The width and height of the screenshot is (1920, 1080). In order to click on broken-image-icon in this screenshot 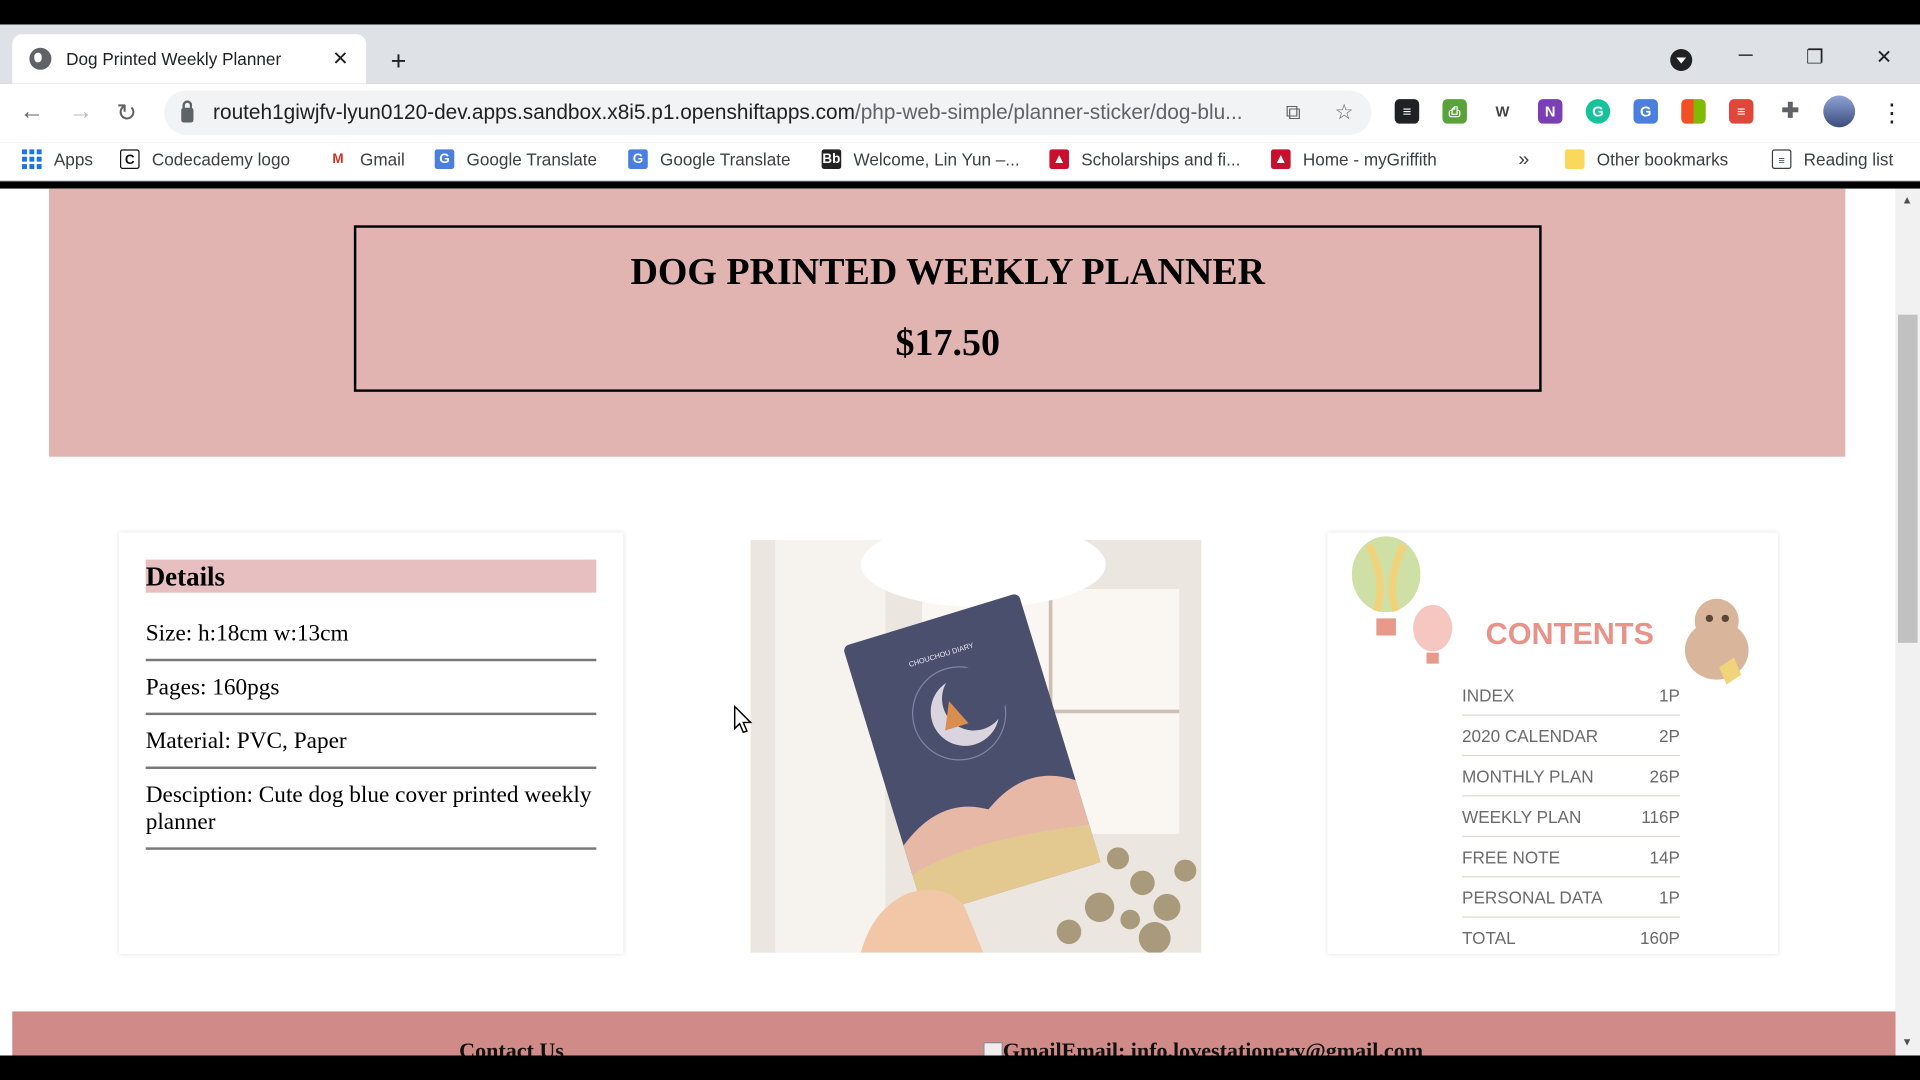, I will do `click(993, 1049)`.